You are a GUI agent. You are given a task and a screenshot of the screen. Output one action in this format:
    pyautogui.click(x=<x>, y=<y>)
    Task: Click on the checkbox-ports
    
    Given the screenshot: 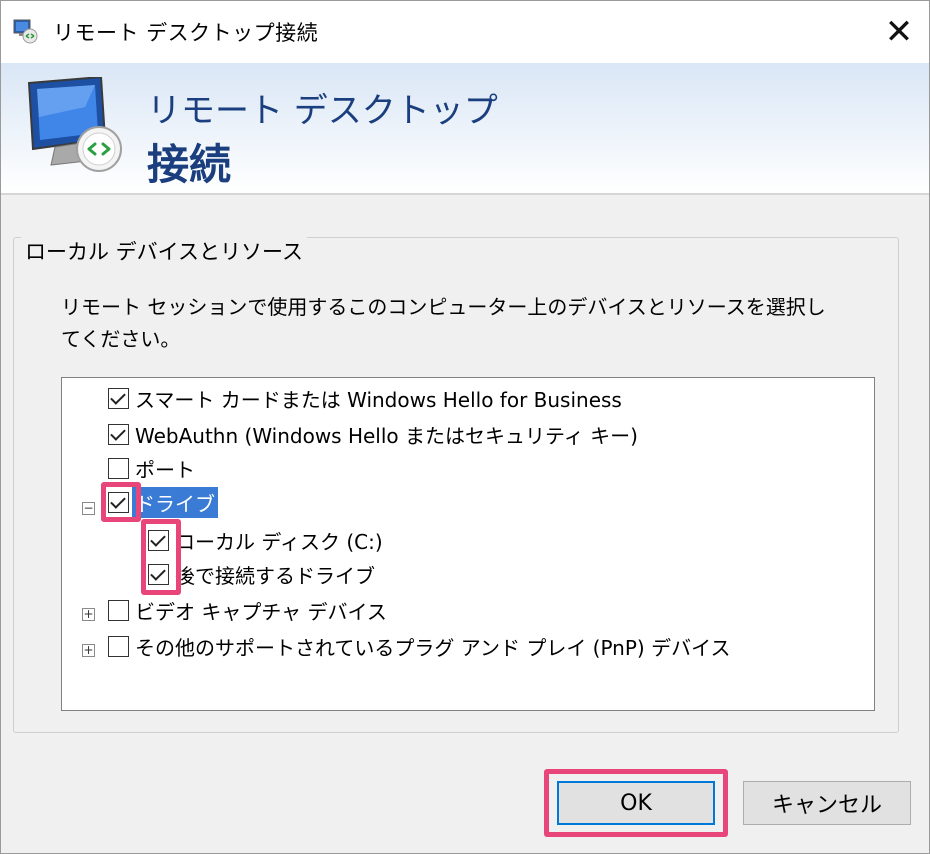 What is the action you would take?
    pyautogui.click(x=118, y=468)
    